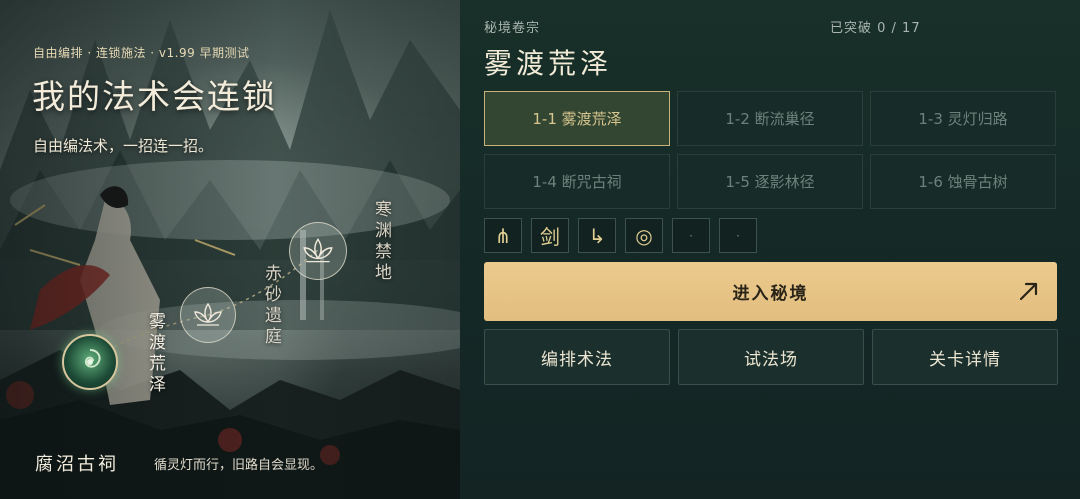 The width and height of the screenshot is (1080, 499). What do you see at coordinates (503, 235) in the screenshot?
I see `trident-icon: ⋔` at bounding box center [503, 235].